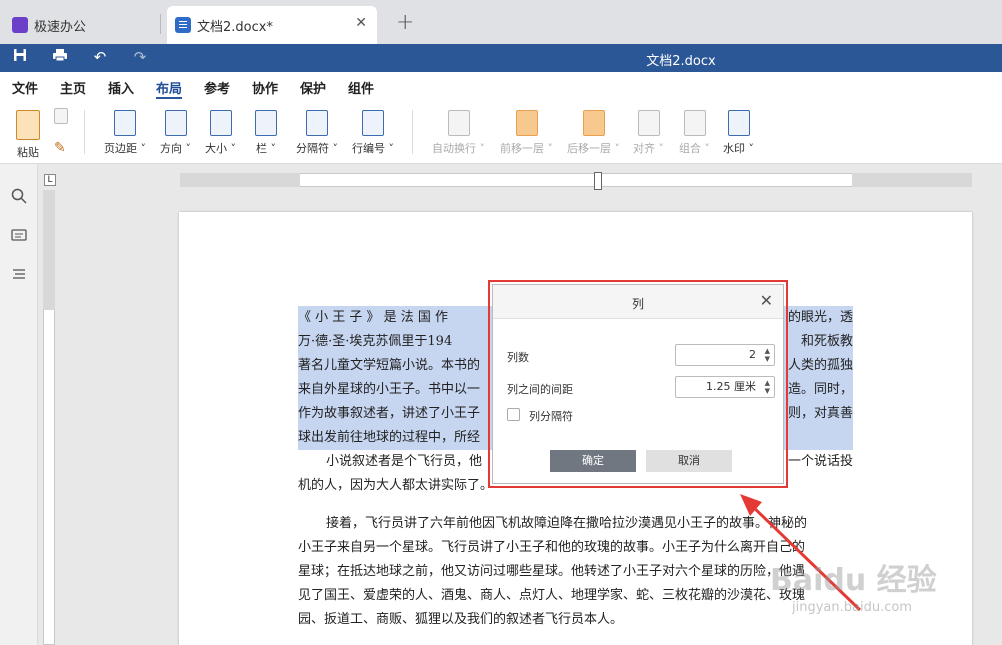  Describe the element at coordinates (160, 24) in the screenshot. I see `tab-divider` at that location.